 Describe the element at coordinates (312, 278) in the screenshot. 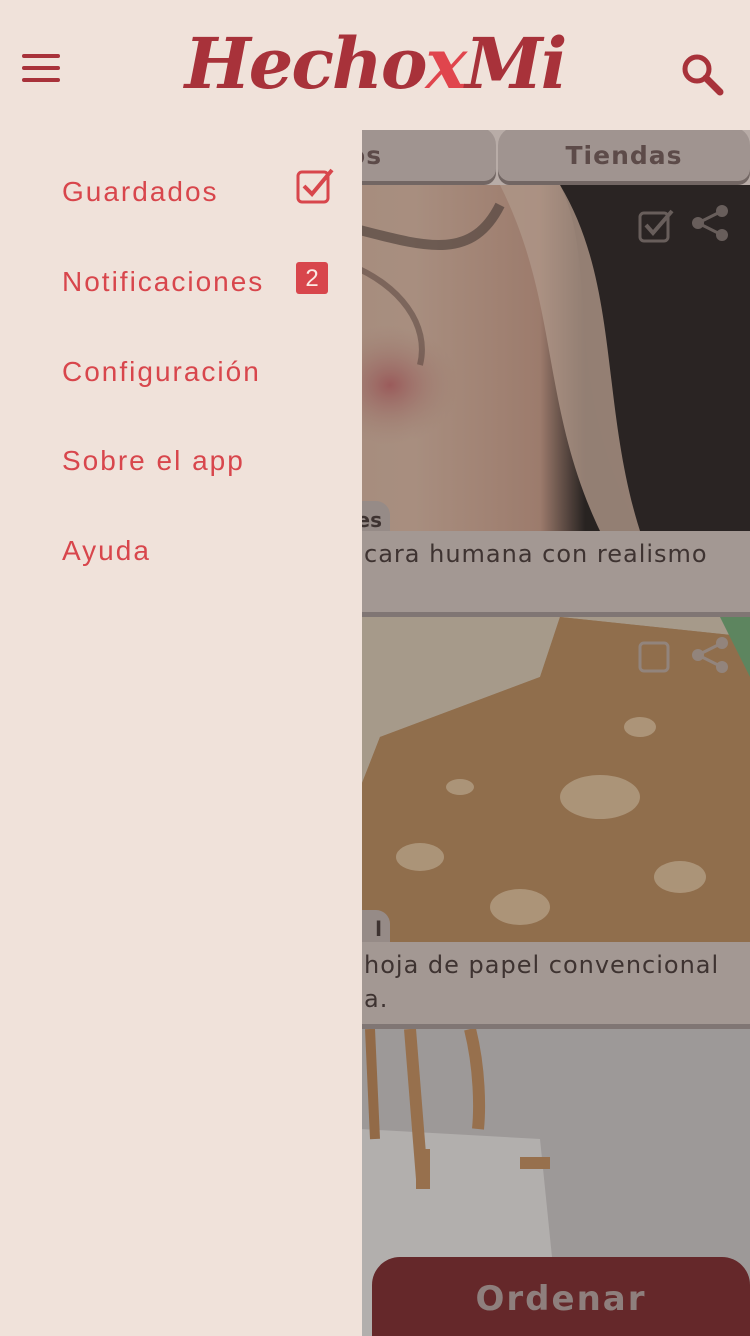

I see `notification-badge: 2` at that location.